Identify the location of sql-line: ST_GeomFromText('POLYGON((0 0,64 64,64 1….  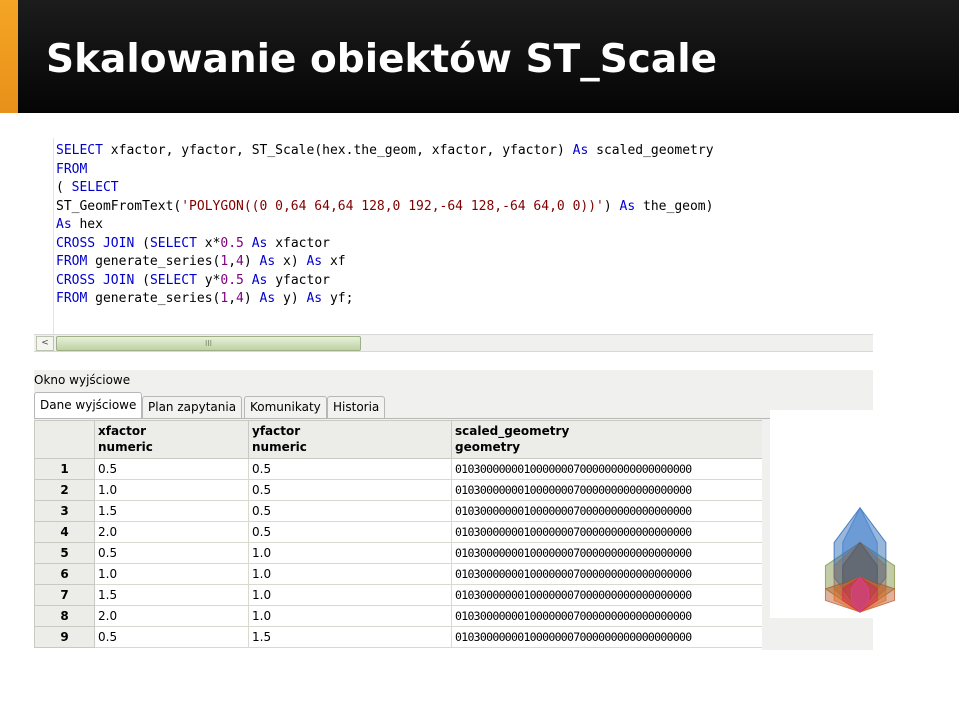
(385, 206).